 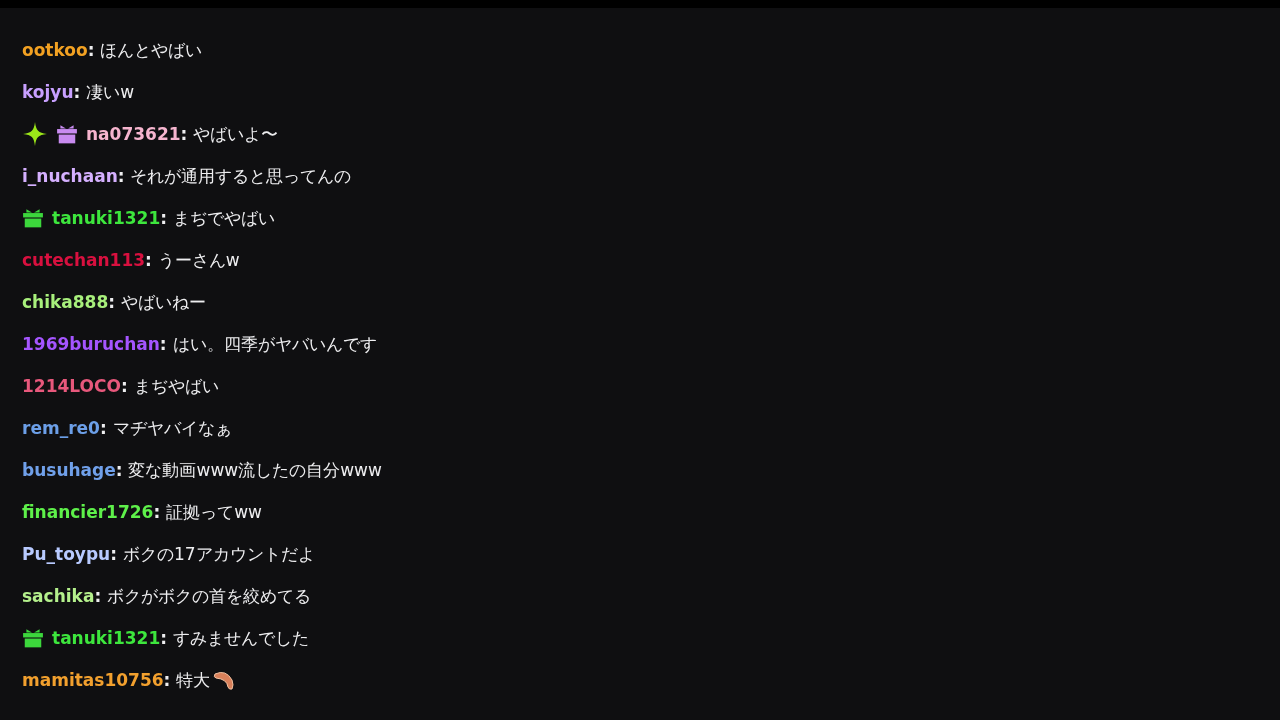 What do you see at coordinates (163, 218) in the screenshot?
I see `chat-message: tanuki1321: まぢでやばい` at bounding box center [163, 218].